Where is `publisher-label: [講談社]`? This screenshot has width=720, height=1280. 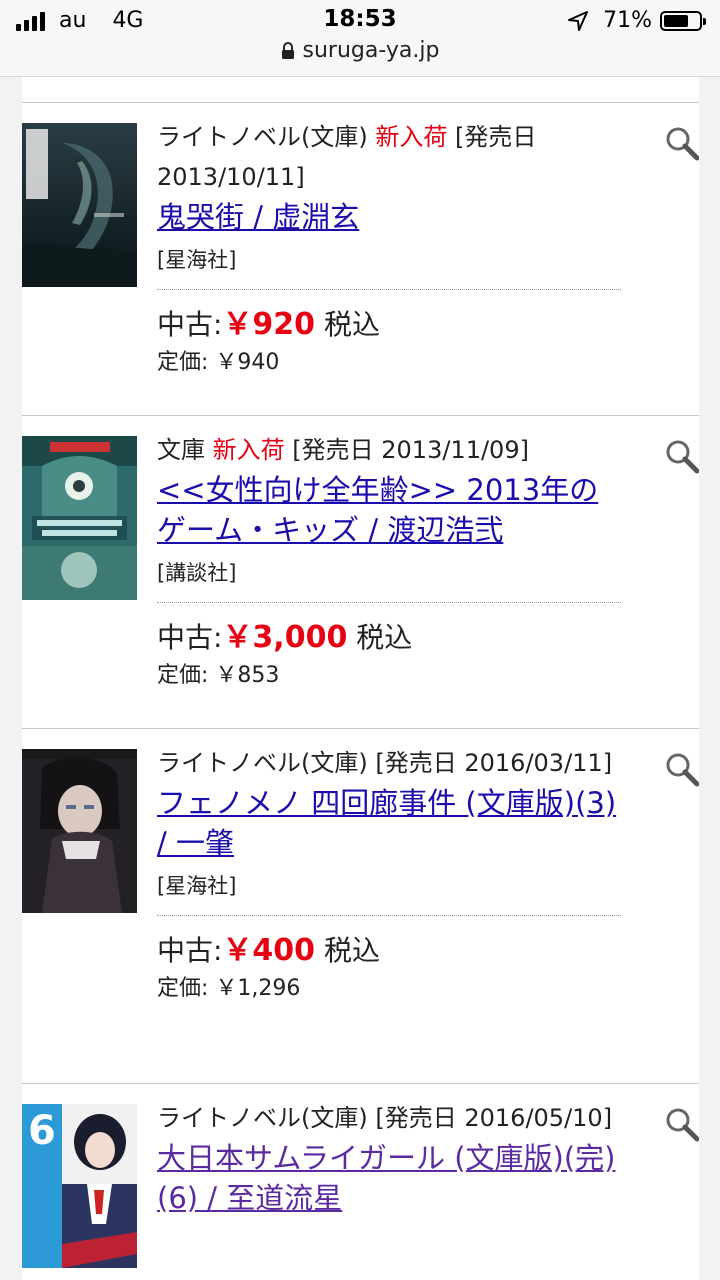
publisher-label: [講談社] is located at coordinates (197, 573).